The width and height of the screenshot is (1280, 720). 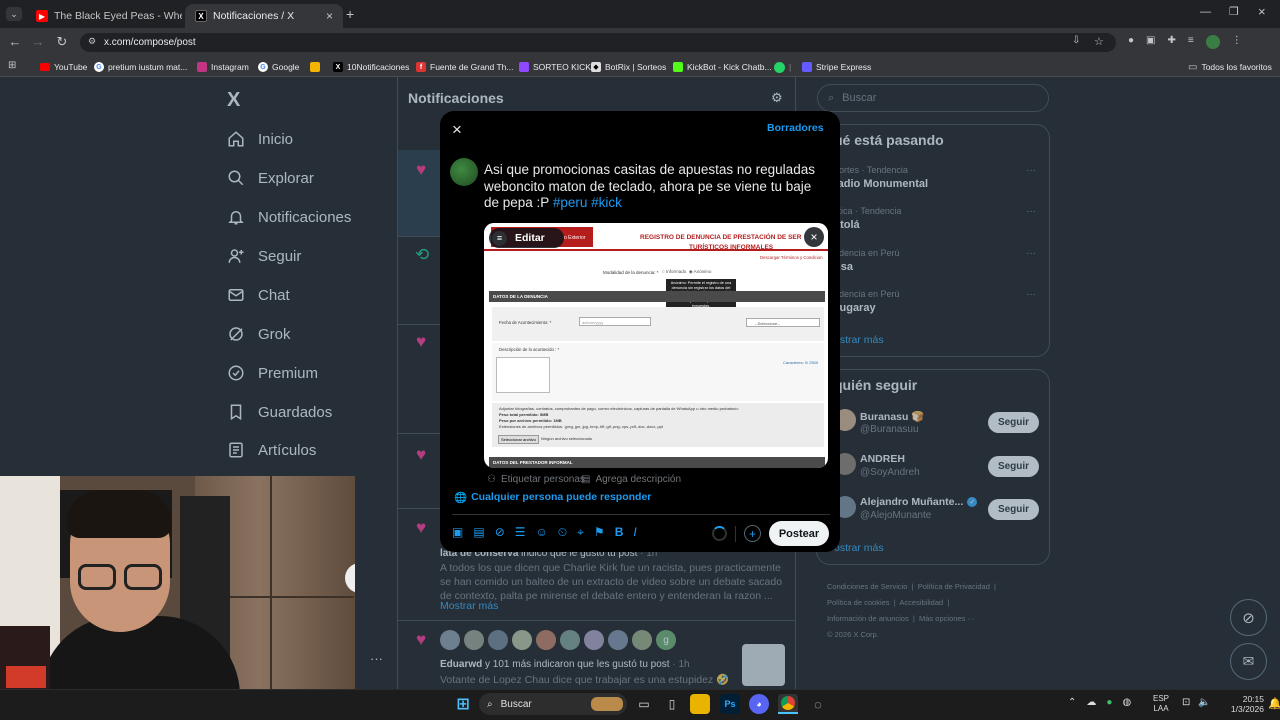 What do you see at coordinates (1172, 42) in the screenshot?
I see `puzzle-icon: ✚` at bounding box center [1172, 42].